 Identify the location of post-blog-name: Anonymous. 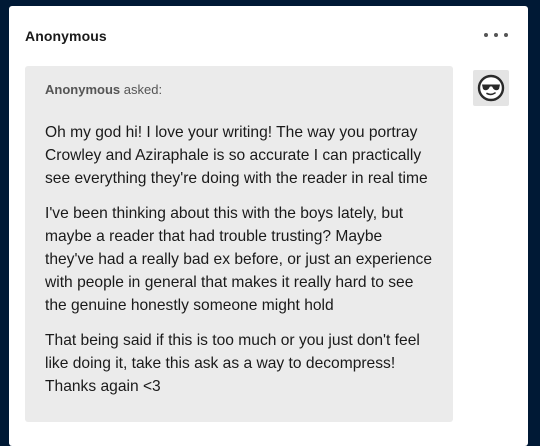
(66, 36).